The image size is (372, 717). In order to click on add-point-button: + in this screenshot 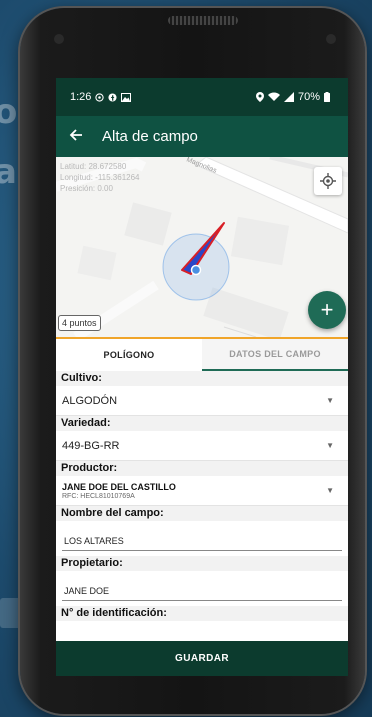, I will do `click(327, 310)`.